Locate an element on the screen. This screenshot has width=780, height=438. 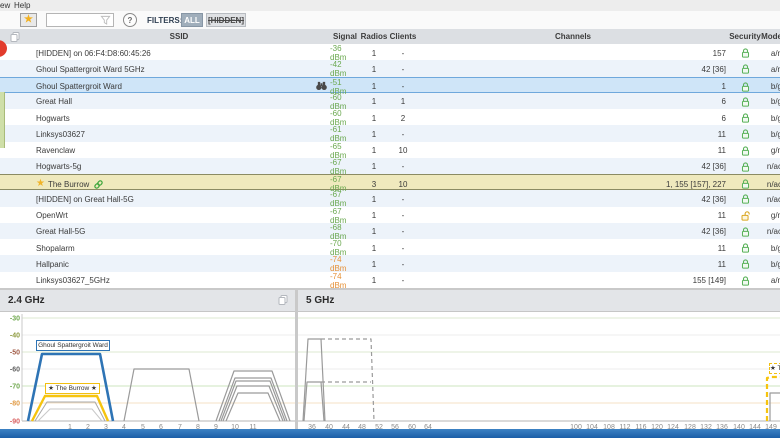
y-axis-tick-label: -50 is located at coordinates (15, 353).